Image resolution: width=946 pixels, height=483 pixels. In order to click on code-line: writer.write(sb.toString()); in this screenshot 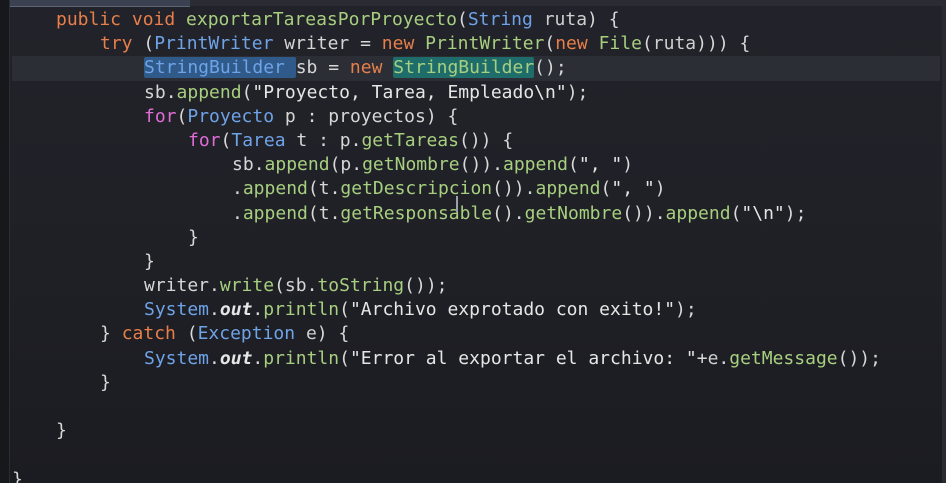, I will do `click(476, 286)`.